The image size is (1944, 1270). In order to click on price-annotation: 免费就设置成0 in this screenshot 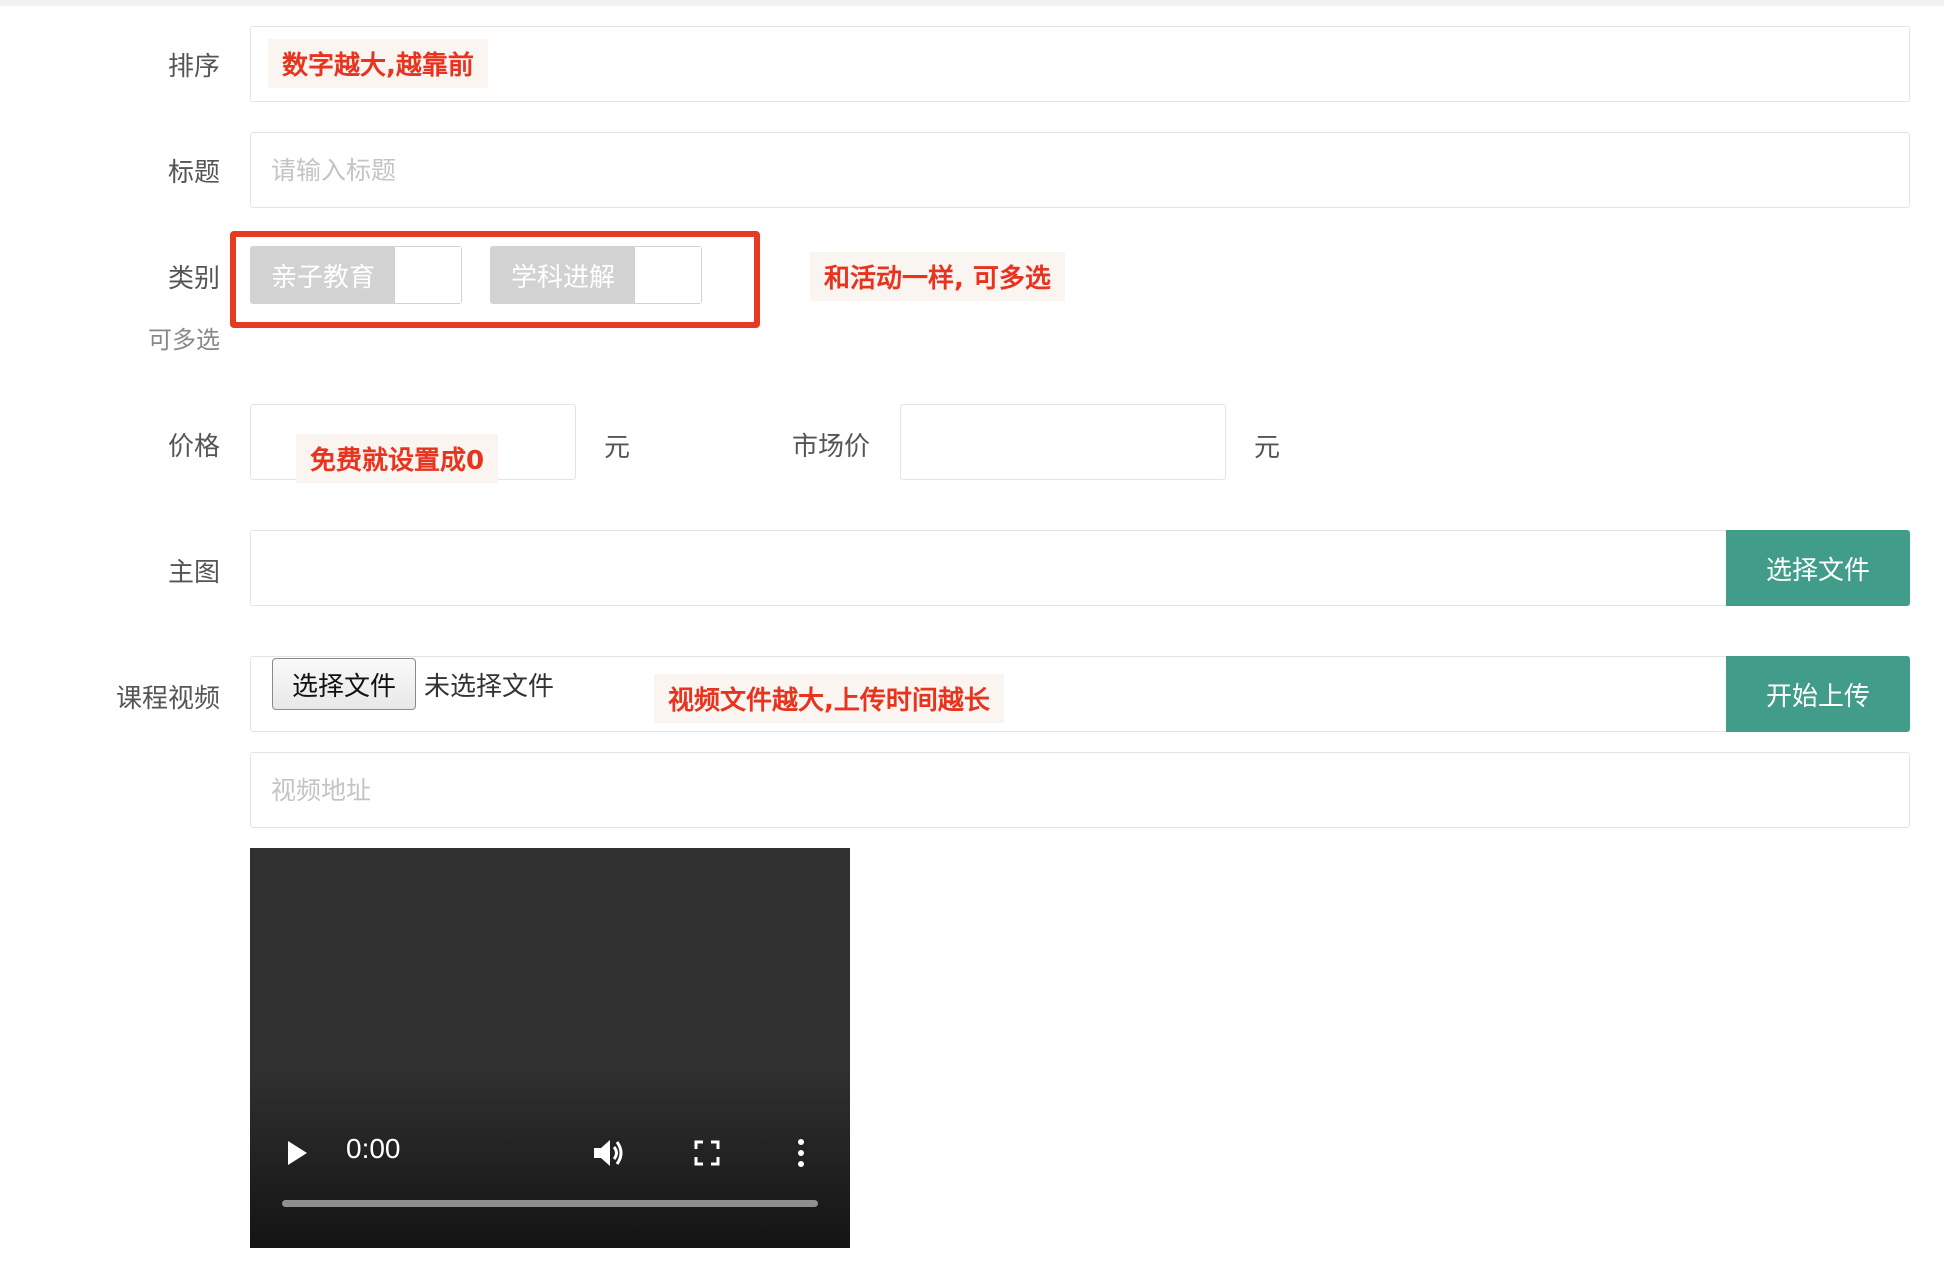, I will do `click(397, 458)`.